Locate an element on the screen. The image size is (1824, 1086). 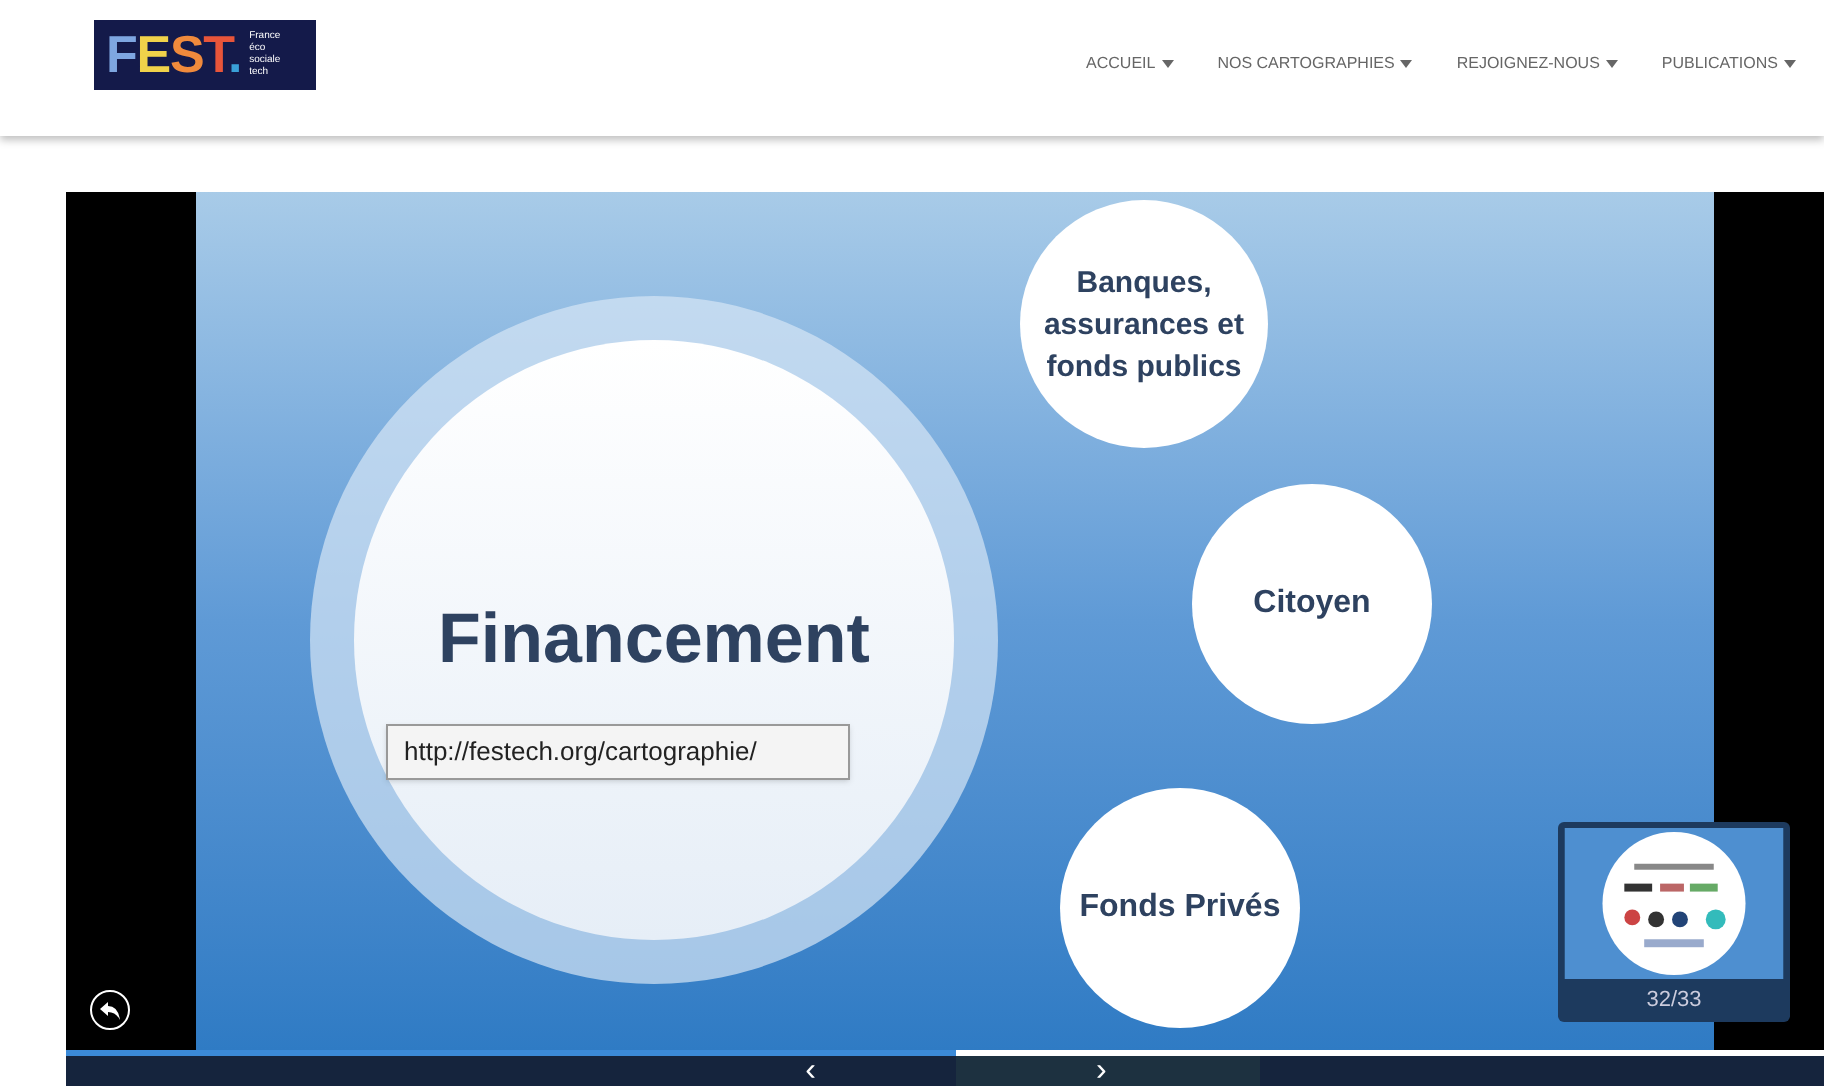
slide-thumbnail: 32/33 is located at coordinates (1674, 922).